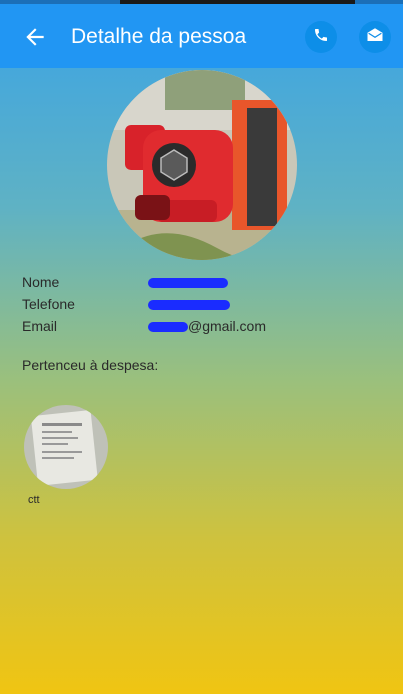 This screenshot has width=403, height=694. I want to click on field-label: Telefone, so click(48, 304).